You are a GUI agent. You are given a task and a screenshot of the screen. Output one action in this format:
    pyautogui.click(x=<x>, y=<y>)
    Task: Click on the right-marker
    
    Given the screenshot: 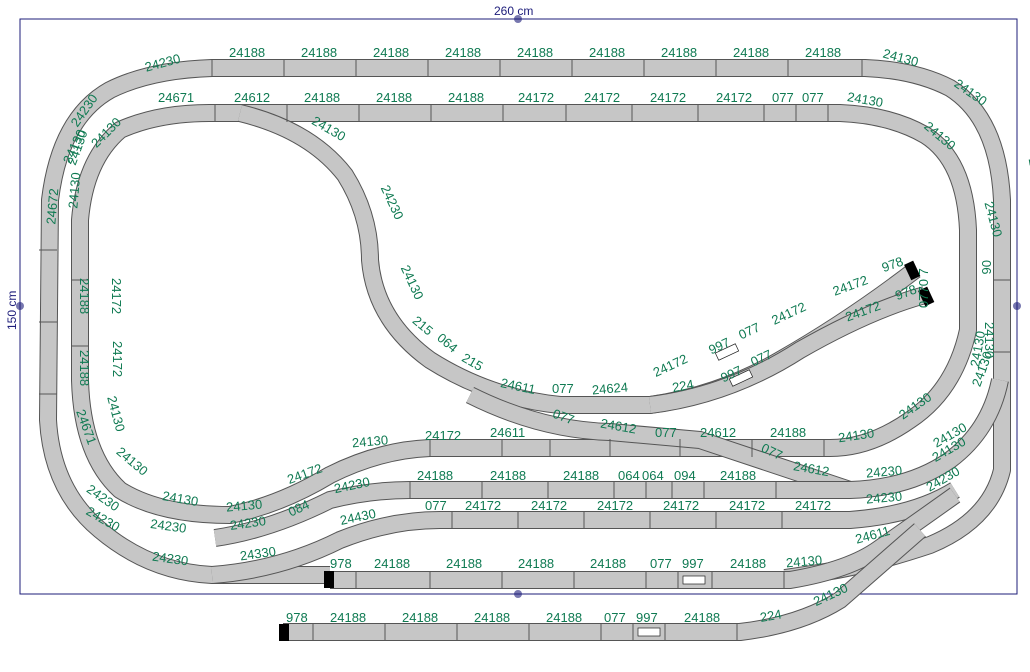 What is the action you would take?
    pyautogui.click(x=1017, y=306)
    